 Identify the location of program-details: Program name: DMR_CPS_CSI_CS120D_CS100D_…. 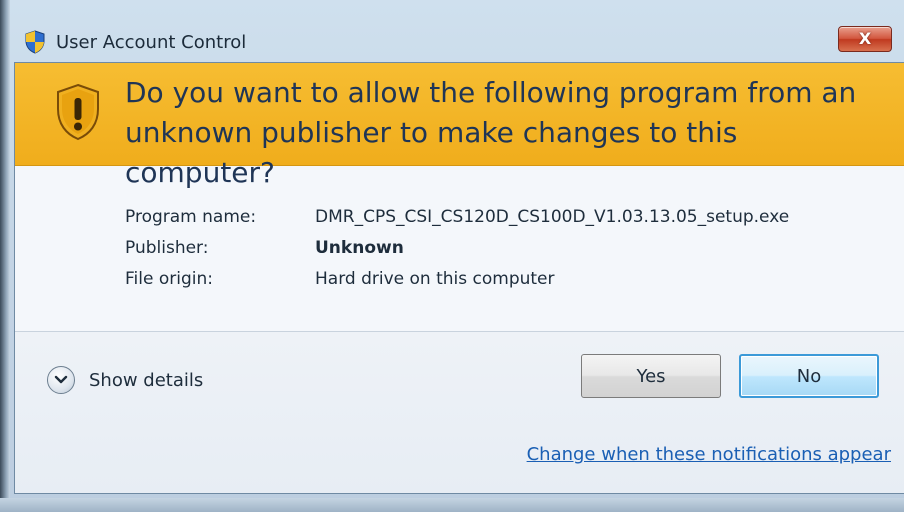
(457, 247).